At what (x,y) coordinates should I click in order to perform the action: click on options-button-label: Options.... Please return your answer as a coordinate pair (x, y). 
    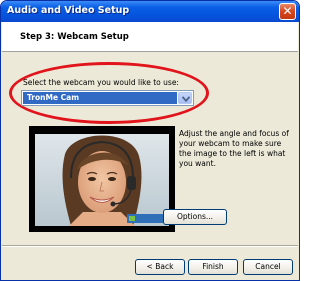
    Looking at the image, I should click on (195, 216).